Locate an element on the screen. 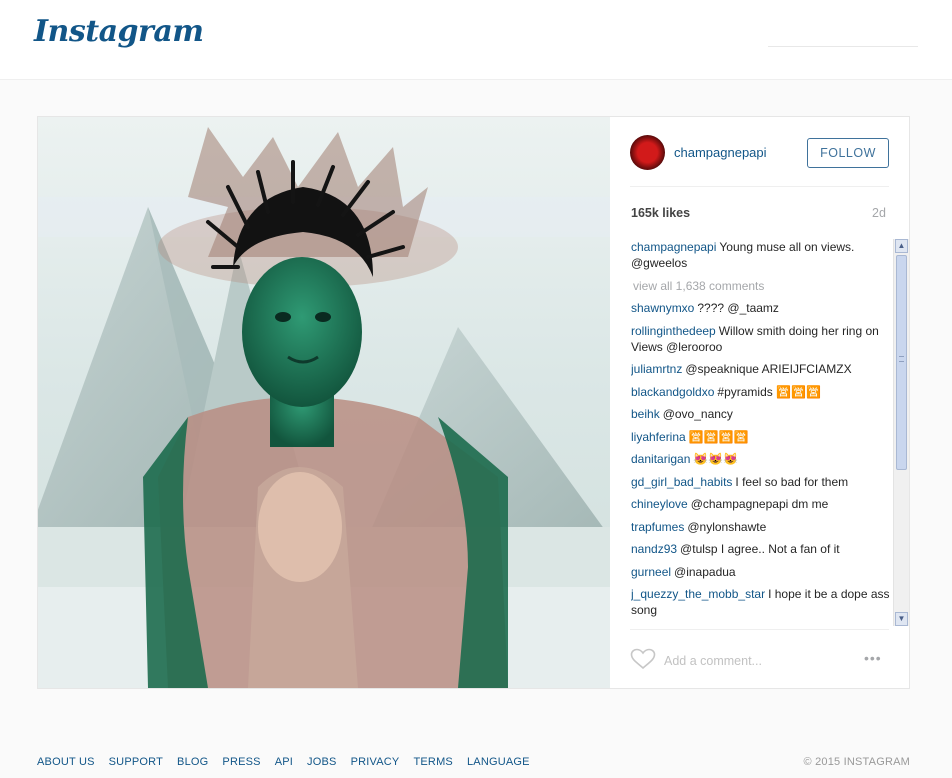  comment-item: shawnymxo???? @_taamz is located at coordinates (761, 308).